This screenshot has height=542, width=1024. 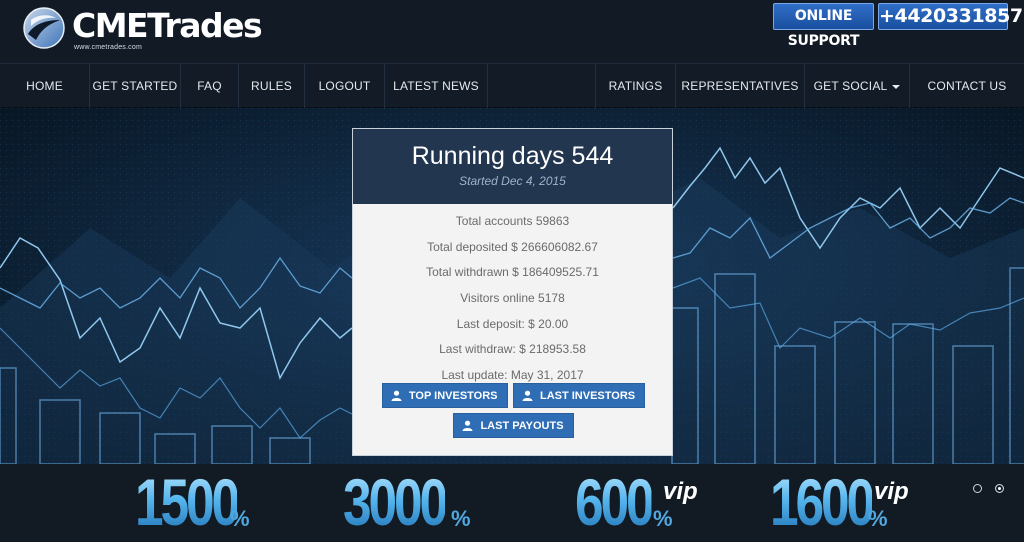 What do you see at coordinates (966, 86) in the screenshot?
I see `nav-contact-us: CONTACT US` at bounding box center [966, 86].